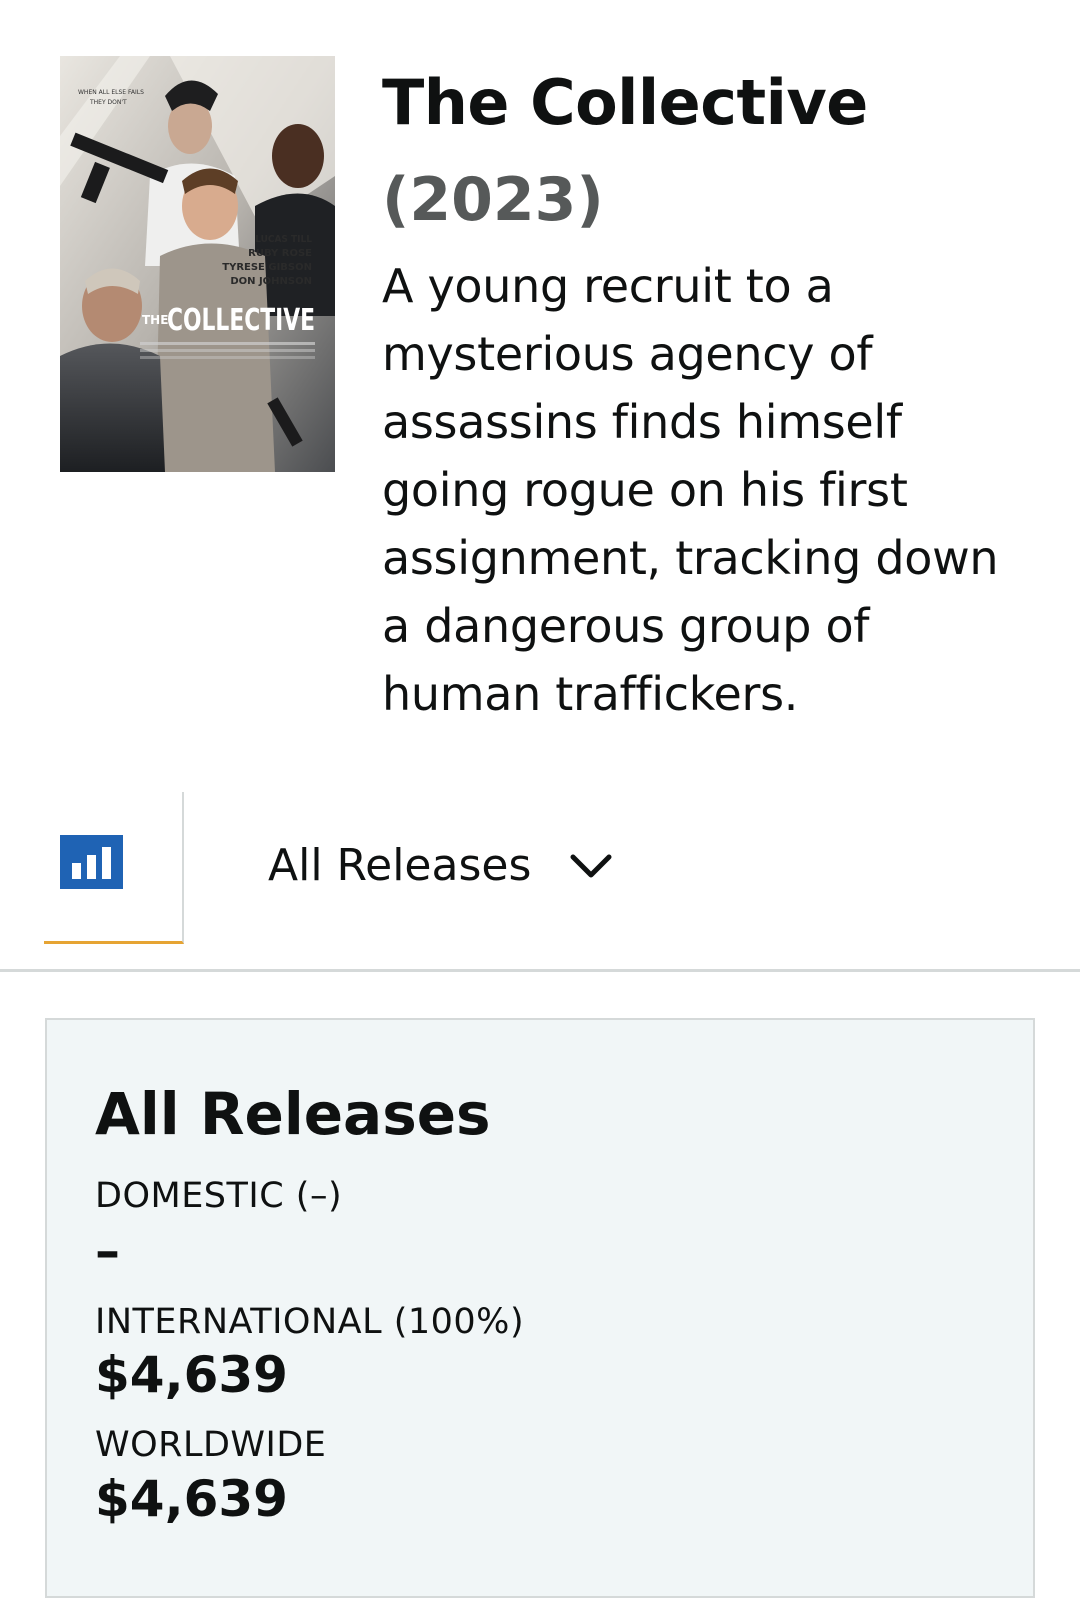  Describe the element at coordinates (191, 1375) in the screenshot. I see `international-value: $4,639` at that location.